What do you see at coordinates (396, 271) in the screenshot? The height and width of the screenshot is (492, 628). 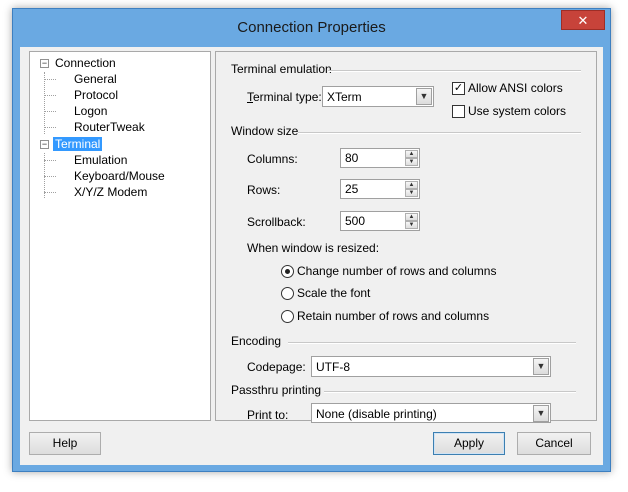 I see `resize-option-change-rows-label: Change number of rows and columns` at bounding box center [396, 271].